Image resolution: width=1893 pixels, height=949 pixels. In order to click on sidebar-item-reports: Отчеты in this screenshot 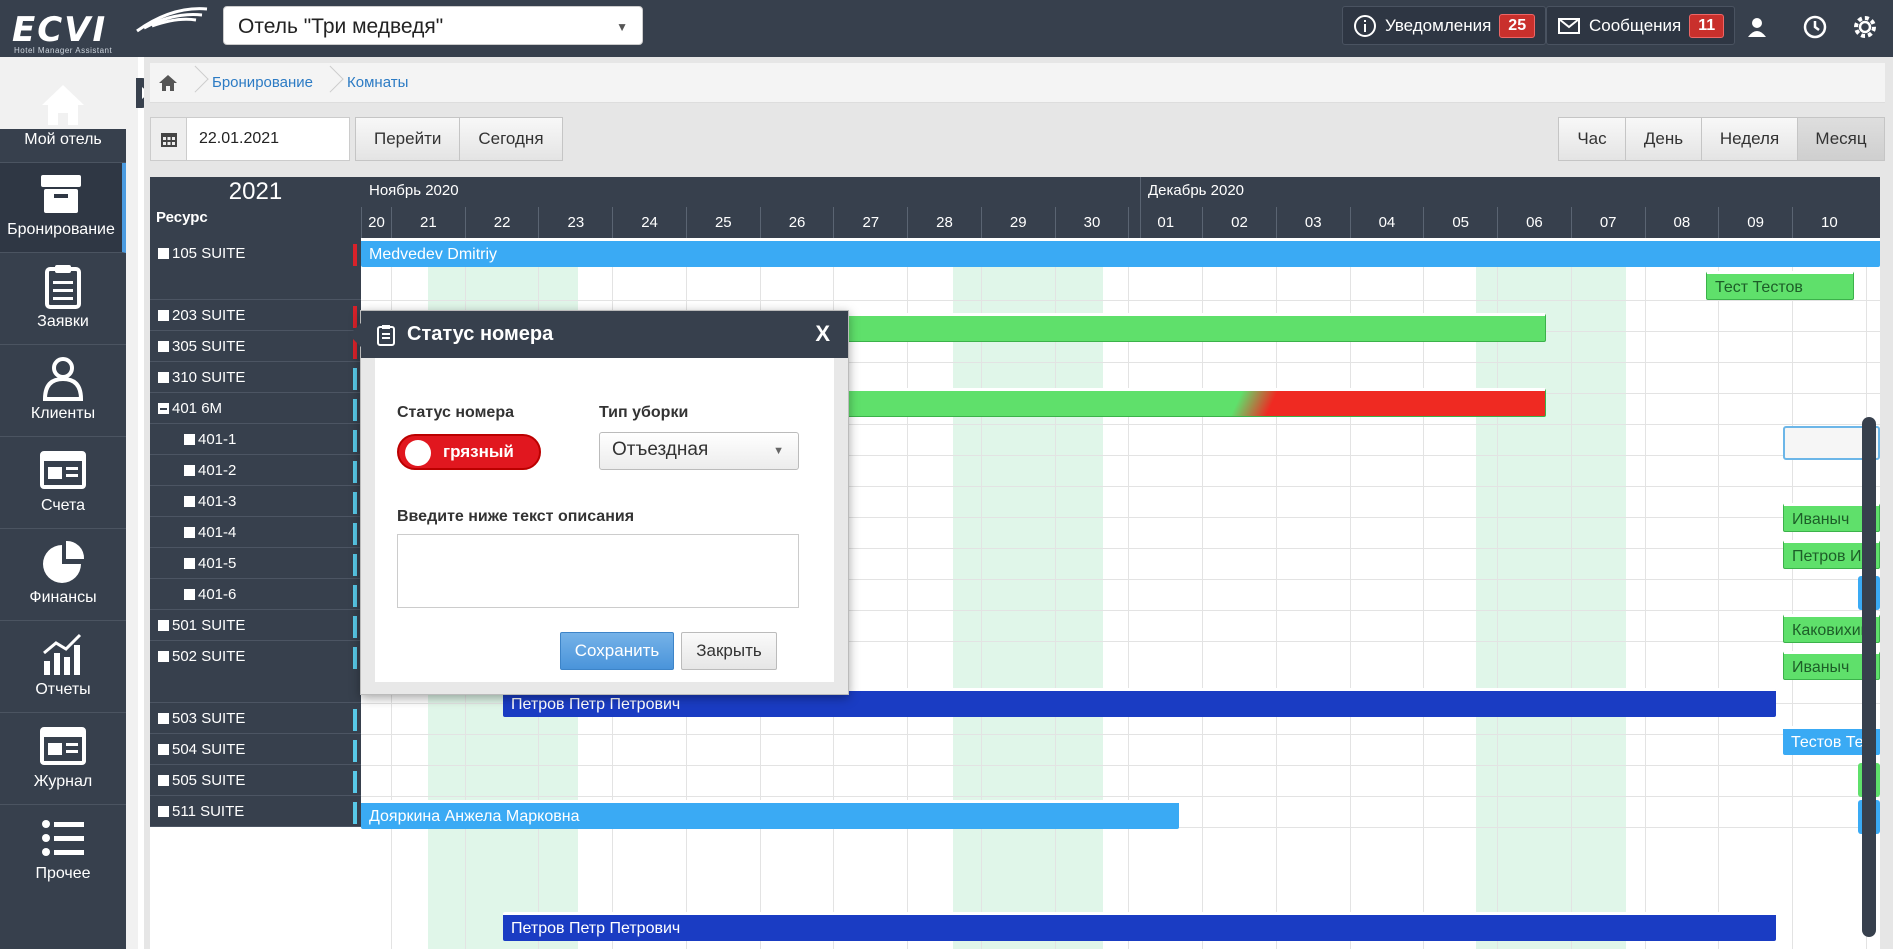, I will do `click(63, 668)`.